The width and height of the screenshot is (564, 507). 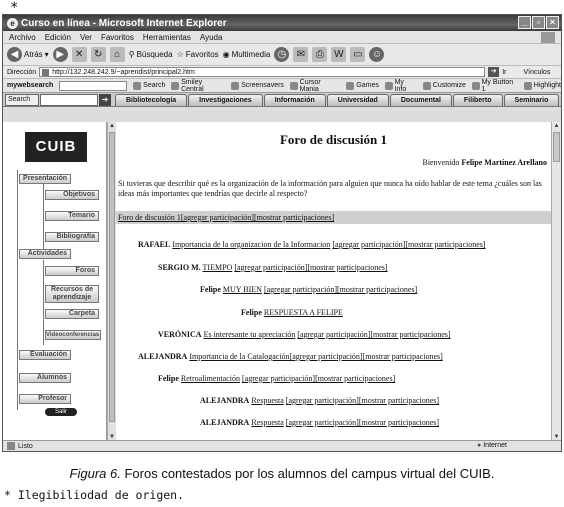 What do you see at coordinates (225, 99) in the screenshot?
I see `tab-investigaciones: Investigaciones` at bounding box center [225, 99].